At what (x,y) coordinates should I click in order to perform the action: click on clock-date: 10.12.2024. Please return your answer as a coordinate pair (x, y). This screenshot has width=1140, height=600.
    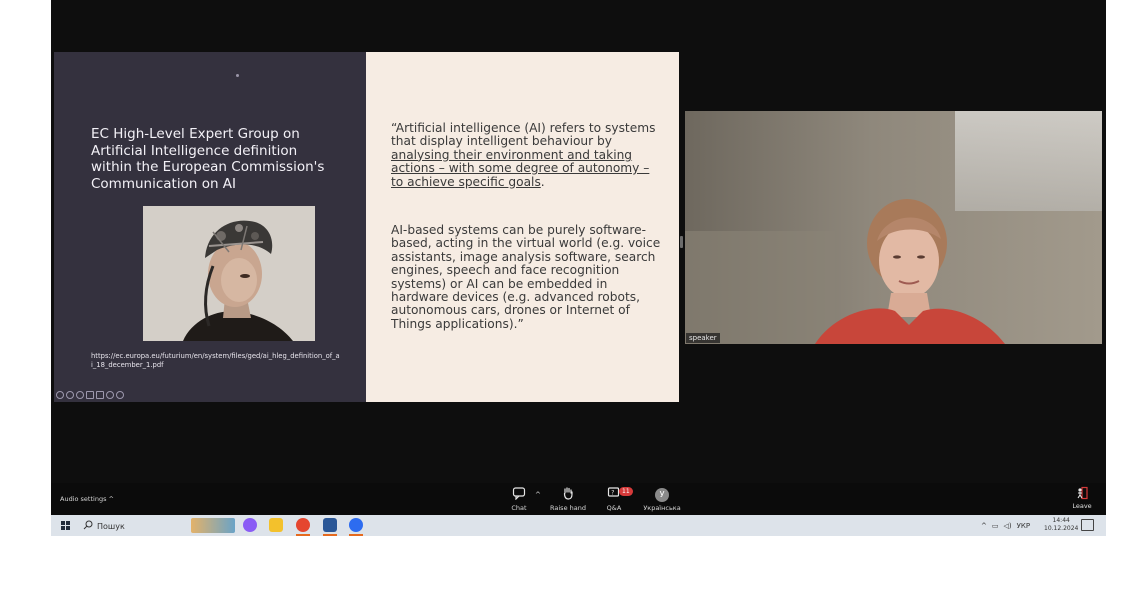
    Looking at the image, I should click on (1061, 528).